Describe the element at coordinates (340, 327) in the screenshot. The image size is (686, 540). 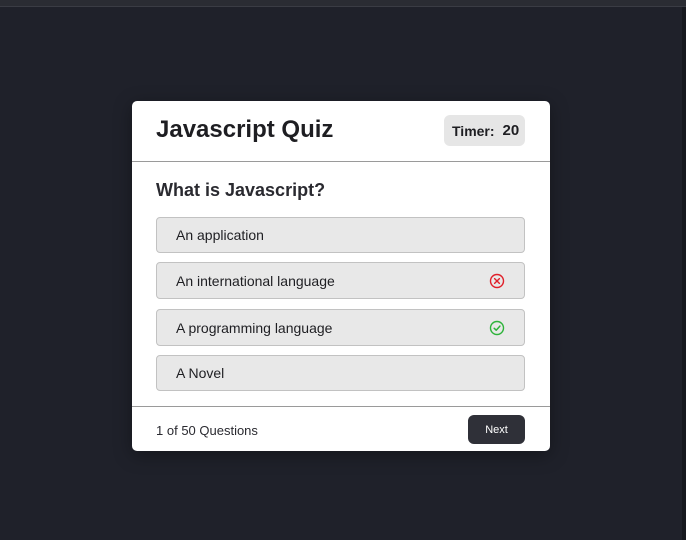
I see `answer-option-3: A programming language` at that location.